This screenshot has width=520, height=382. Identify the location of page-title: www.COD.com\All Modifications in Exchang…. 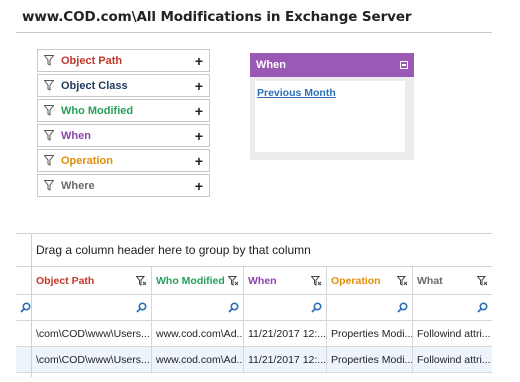
(217, 17).